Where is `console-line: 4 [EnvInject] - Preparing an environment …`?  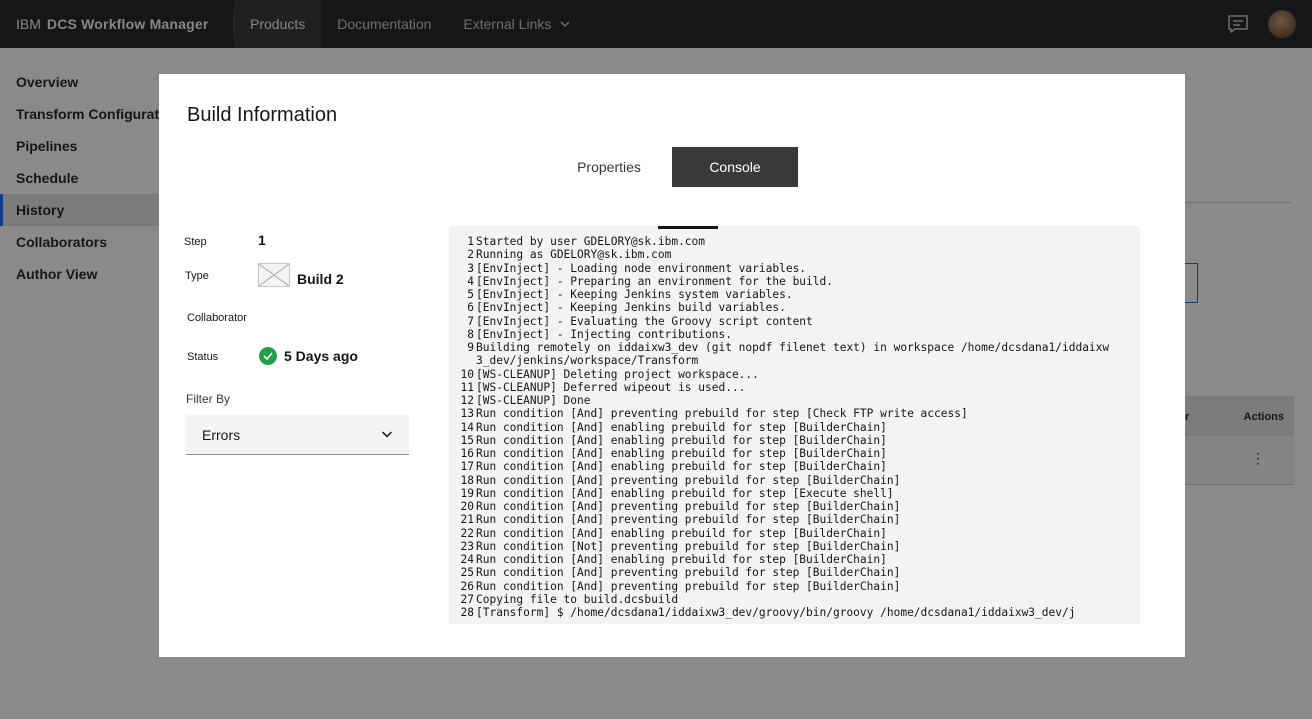
console-line: 4 [EnvInject] - Preparing an environment … is located at coordinates (794, 281).